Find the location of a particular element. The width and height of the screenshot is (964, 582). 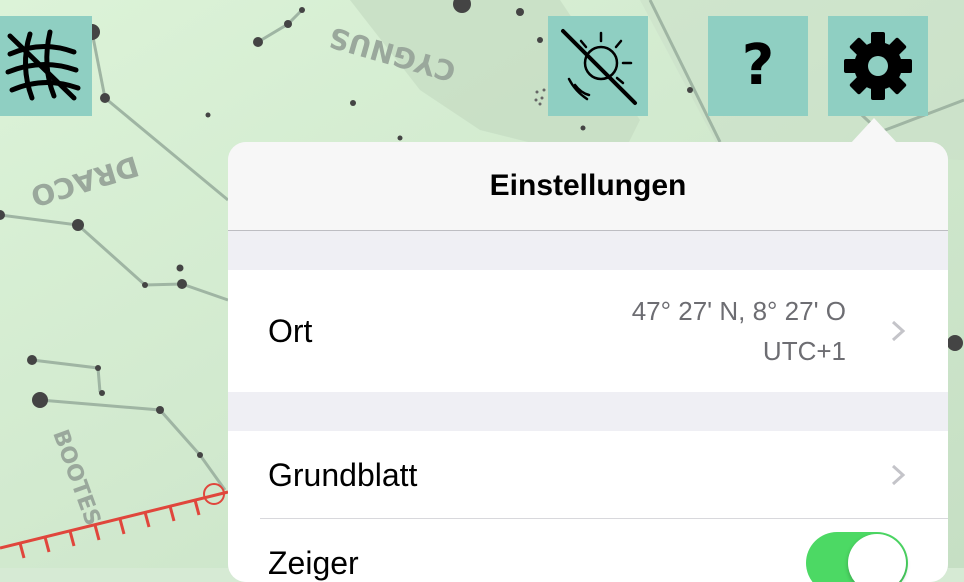

pointer-row: Zeiger is located at coordinates (588, 550).